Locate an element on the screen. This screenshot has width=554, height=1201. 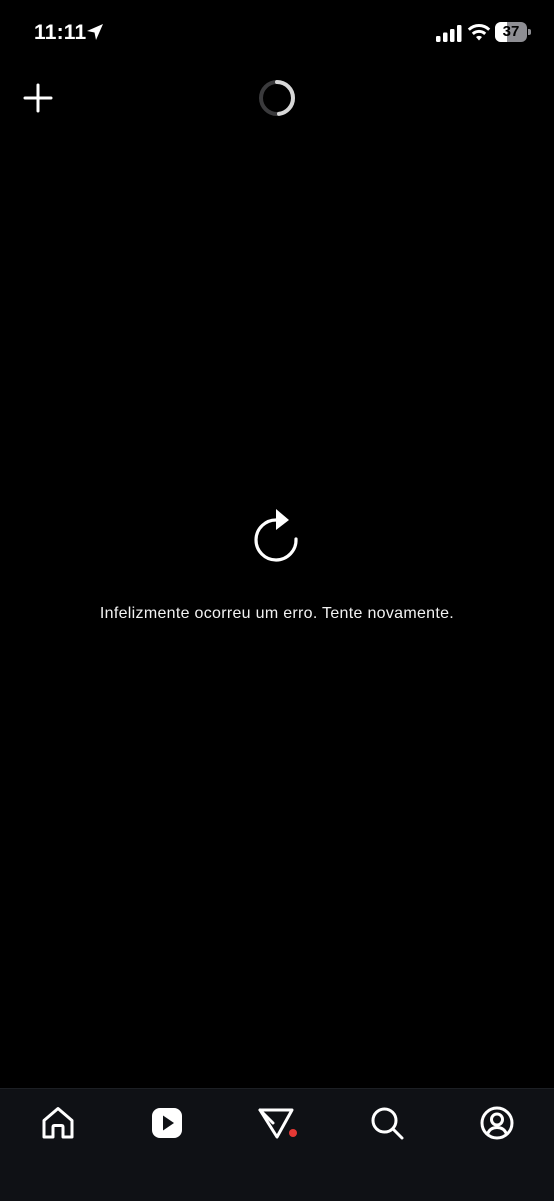
play-icon is located at coordinates (167, 1123).